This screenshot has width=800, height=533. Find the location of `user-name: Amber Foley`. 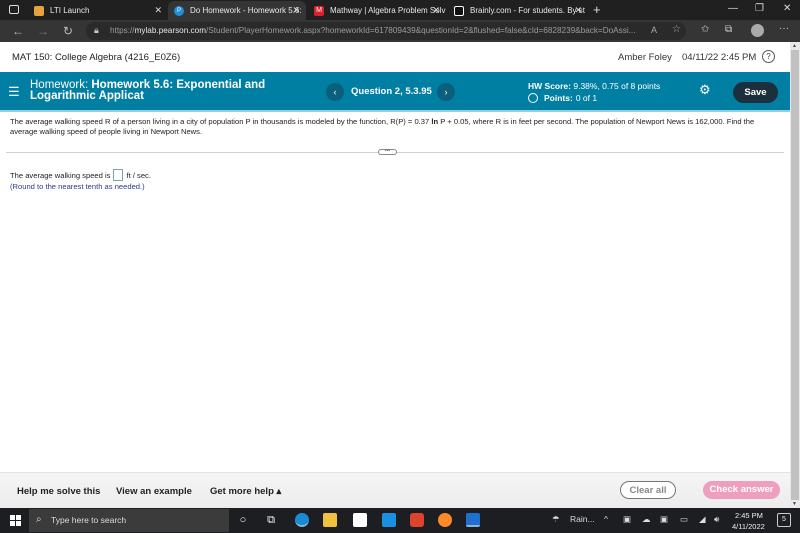

user-name: Amber Foley is located at coordinates (645, 57).